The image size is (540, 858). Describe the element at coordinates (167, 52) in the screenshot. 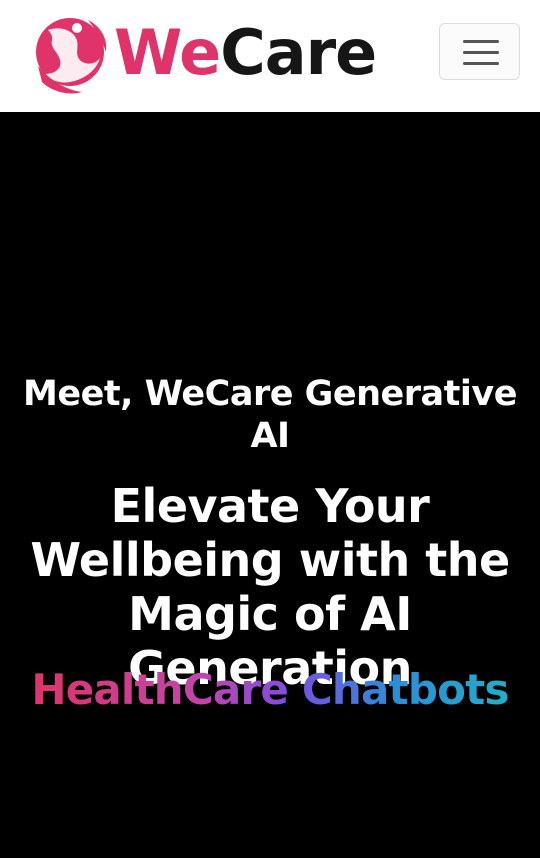

I see `brand-wordmark-we: We` at that location.